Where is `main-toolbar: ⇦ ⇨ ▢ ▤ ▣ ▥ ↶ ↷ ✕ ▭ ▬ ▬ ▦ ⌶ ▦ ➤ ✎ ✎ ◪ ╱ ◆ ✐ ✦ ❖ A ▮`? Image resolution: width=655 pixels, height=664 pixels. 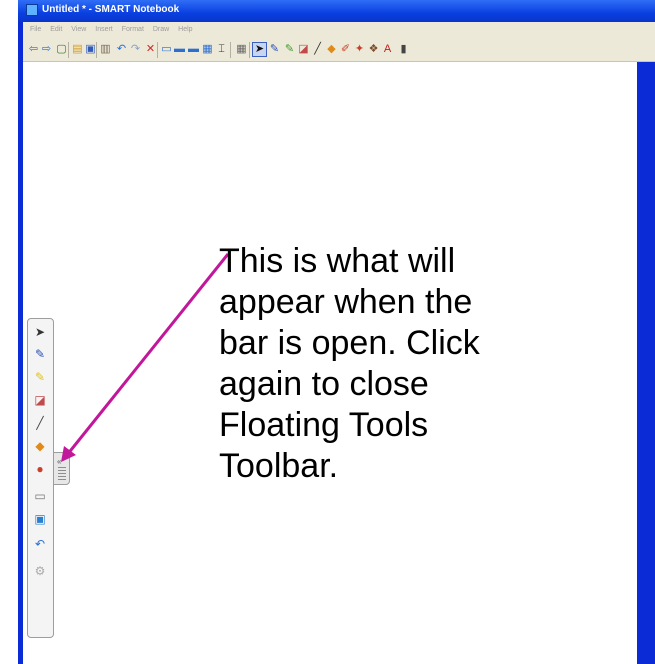 main-toolbar: ⇦ ⇨ ▢ ▤ ▣ ▥ ↶ ↷ ✕ ▭ ▬ ▬ ▦ ⌶ ▦ ➤ ✎ ✎ ◪ ╱ ◆ ✐ ✦ ❖ A ▮ is located at coordinates (339, 50).